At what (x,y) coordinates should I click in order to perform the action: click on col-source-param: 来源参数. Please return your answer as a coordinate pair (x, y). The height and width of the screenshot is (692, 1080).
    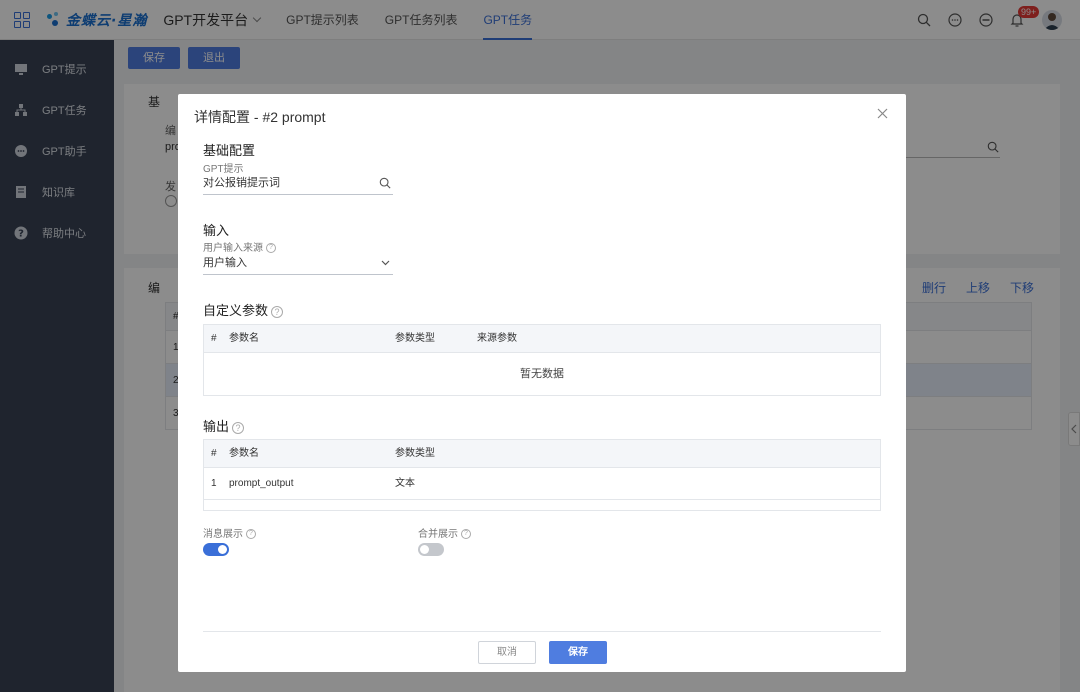
    Looking at the image, I should click on (497, 338).